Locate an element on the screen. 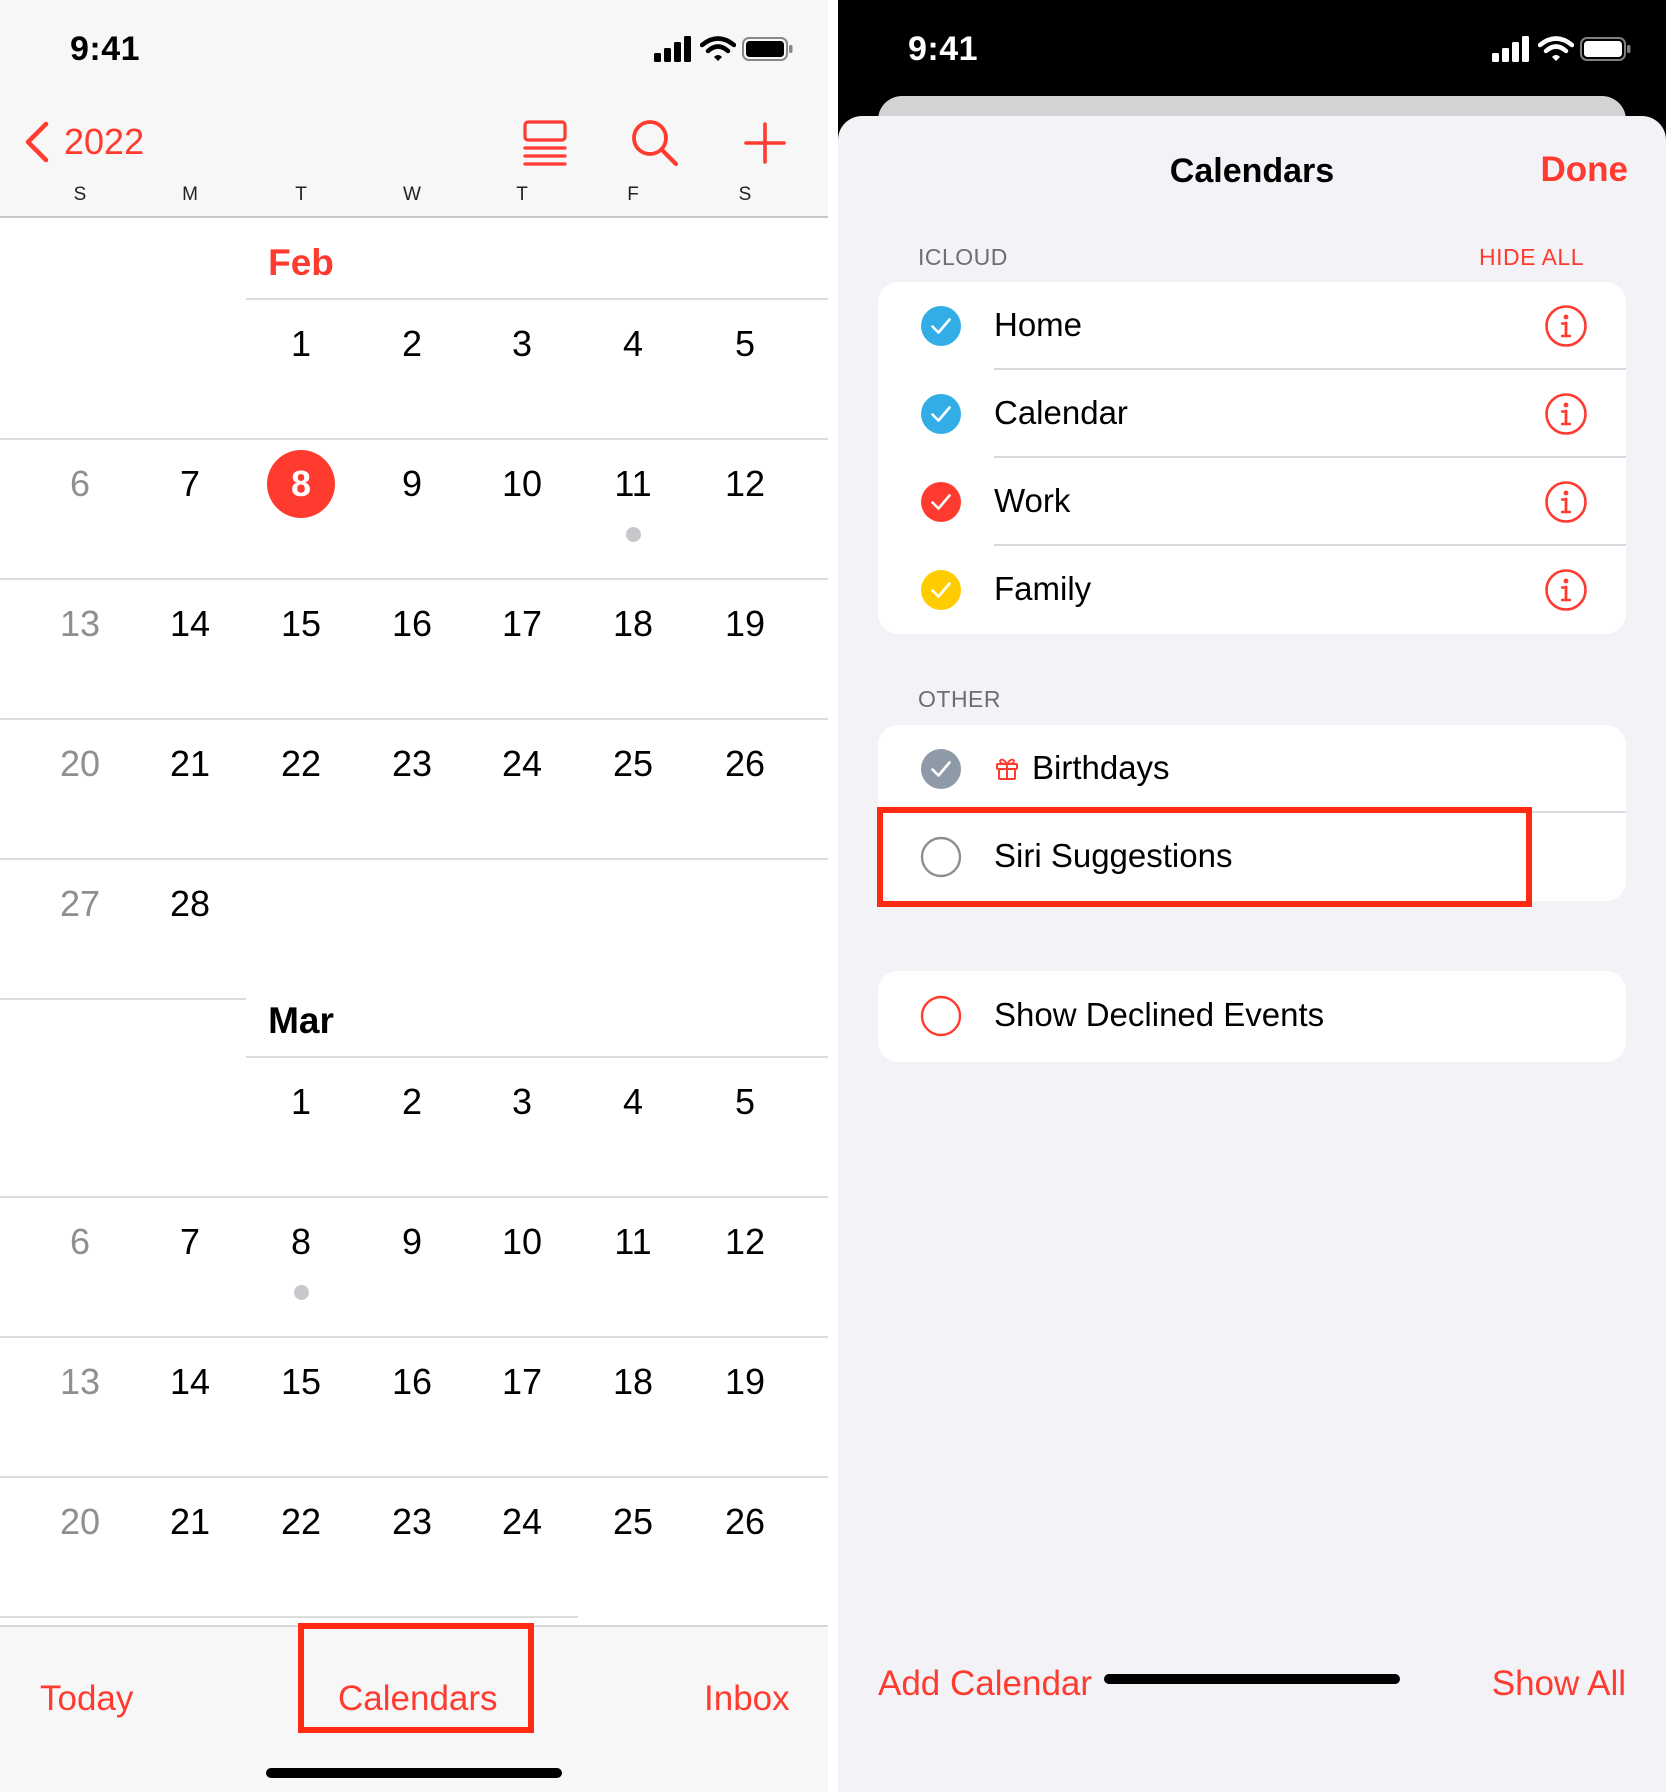  hide-all-button: HIDE ALL is located at coordinates (1531, 257).